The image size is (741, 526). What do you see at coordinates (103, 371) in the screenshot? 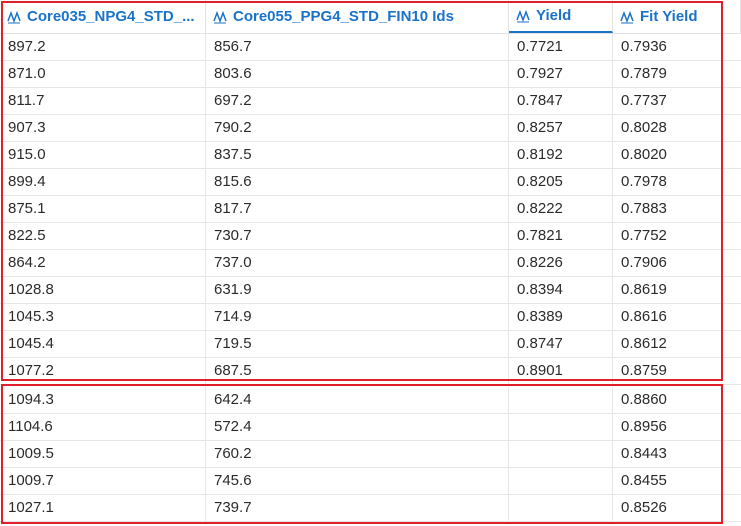
I see `table-cell: 1077.2` at bounding box center [103, 371].